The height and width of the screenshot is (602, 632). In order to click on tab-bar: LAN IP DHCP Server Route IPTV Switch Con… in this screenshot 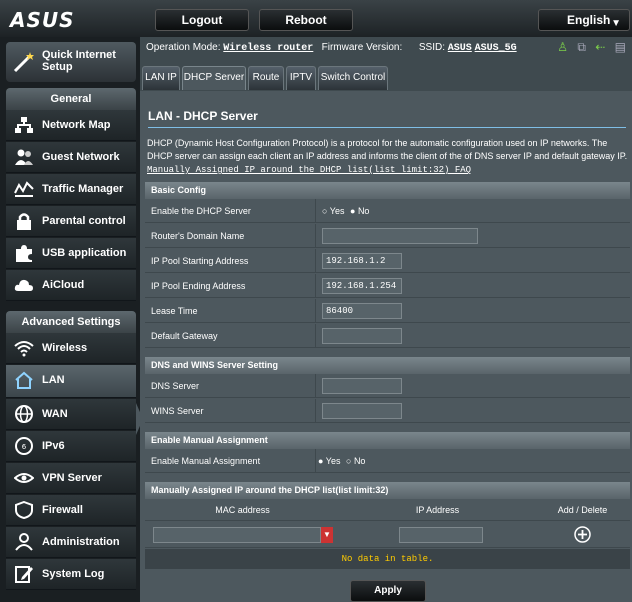, I will do `click(386, 77)`.